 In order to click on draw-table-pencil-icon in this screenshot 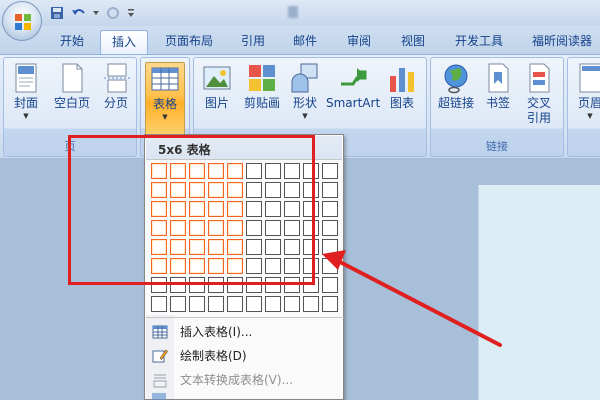, I will do `click(160, 356)`.